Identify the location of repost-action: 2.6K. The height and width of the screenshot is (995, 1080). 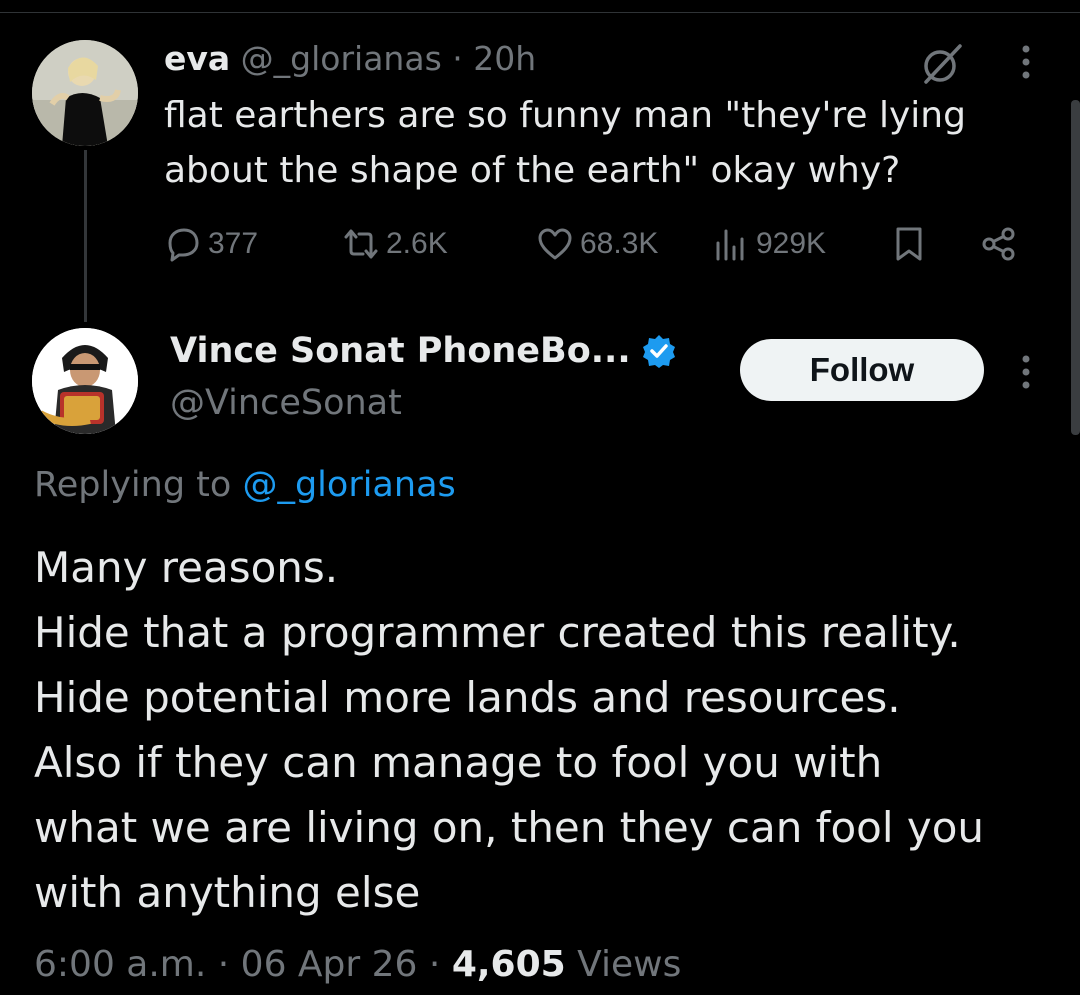
(395, 244).